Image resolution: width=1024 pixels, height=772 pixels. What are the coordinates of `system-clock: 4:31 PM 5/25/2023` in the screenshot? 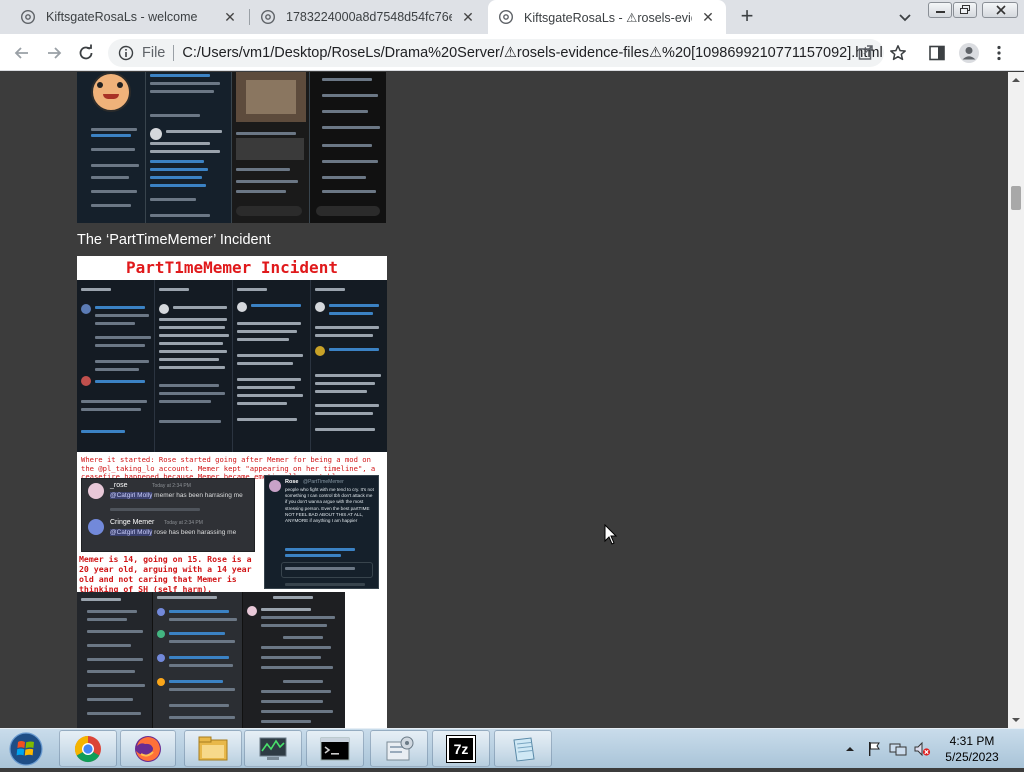 It's located at (972, 749).